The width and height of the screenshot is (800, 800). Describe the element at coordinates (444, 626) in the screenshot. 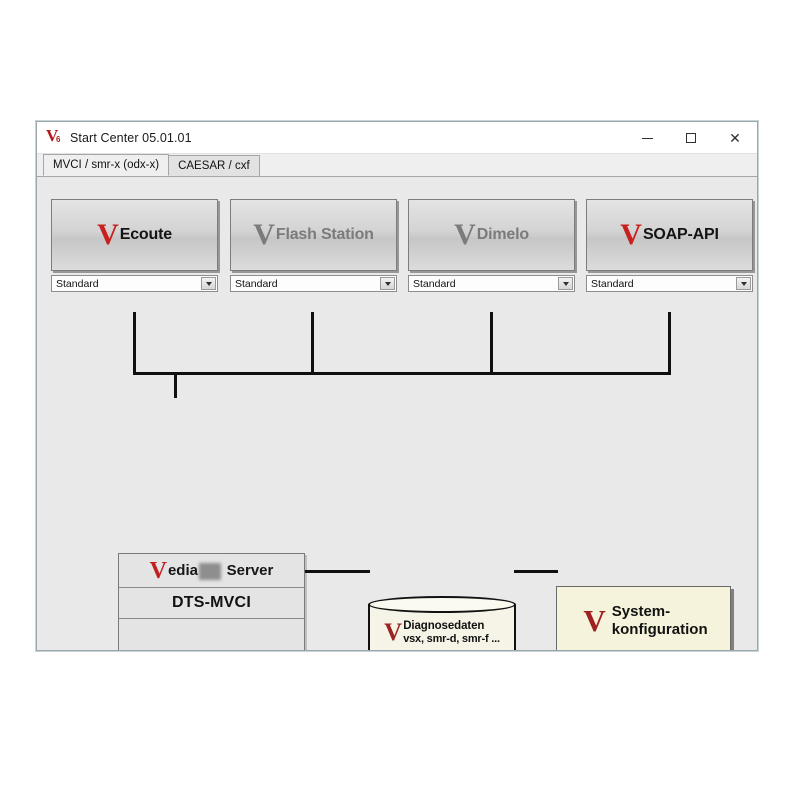

I see `database-line1: Diagnosedaten` at that location.